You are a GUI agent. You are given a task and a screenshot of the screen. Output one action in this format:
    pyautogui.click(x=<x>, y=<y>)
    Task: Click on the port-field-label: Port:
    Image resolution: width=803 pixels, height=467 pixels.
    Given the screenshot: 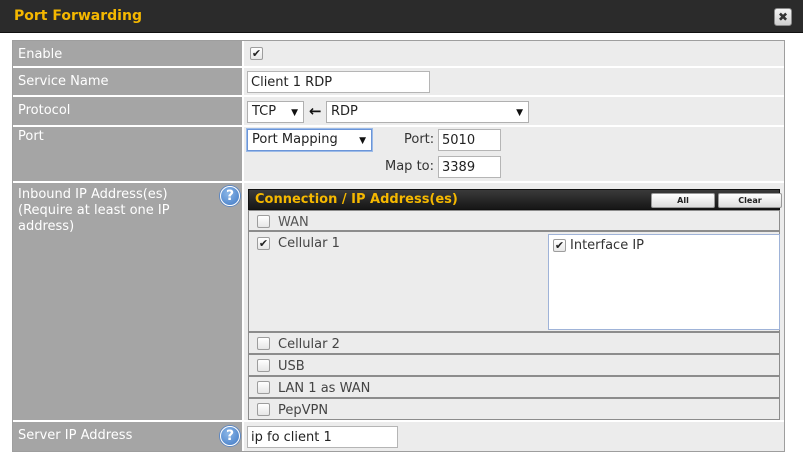 What is the action you would take?
    pyautogui.click(x=419, y=139)
    